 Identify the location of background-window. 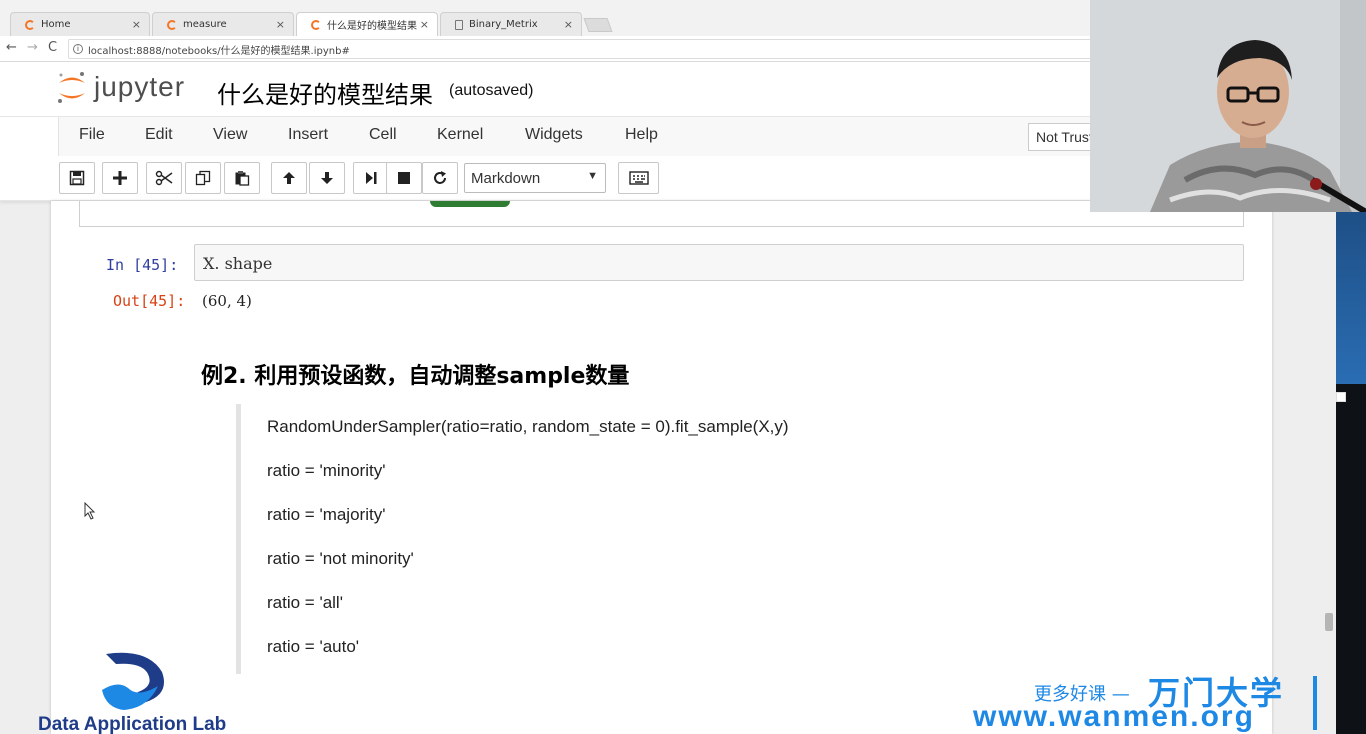
(1351, 473).